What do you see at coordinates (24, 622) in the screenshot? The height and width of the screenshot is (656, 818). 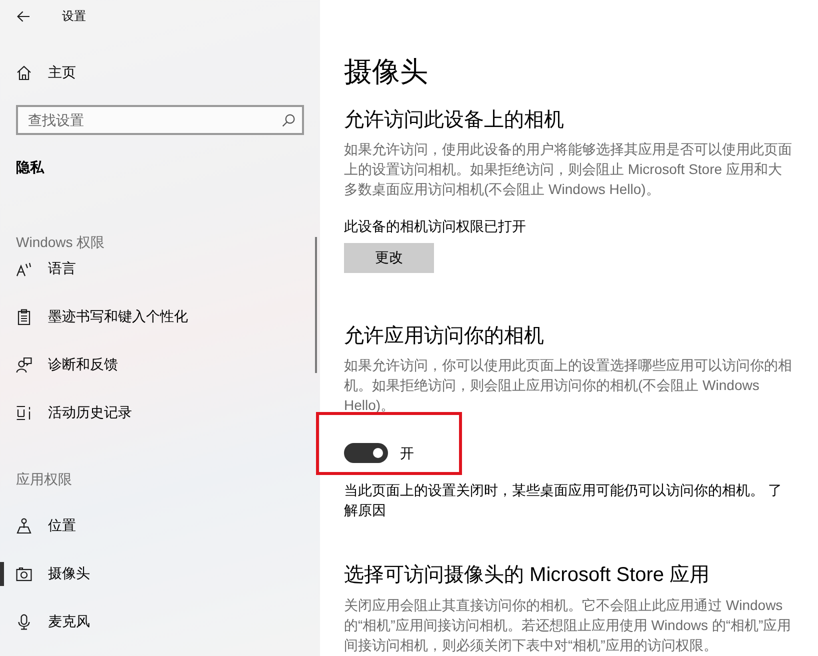 I see `microphone-icon` at bounding box center [24, 622].